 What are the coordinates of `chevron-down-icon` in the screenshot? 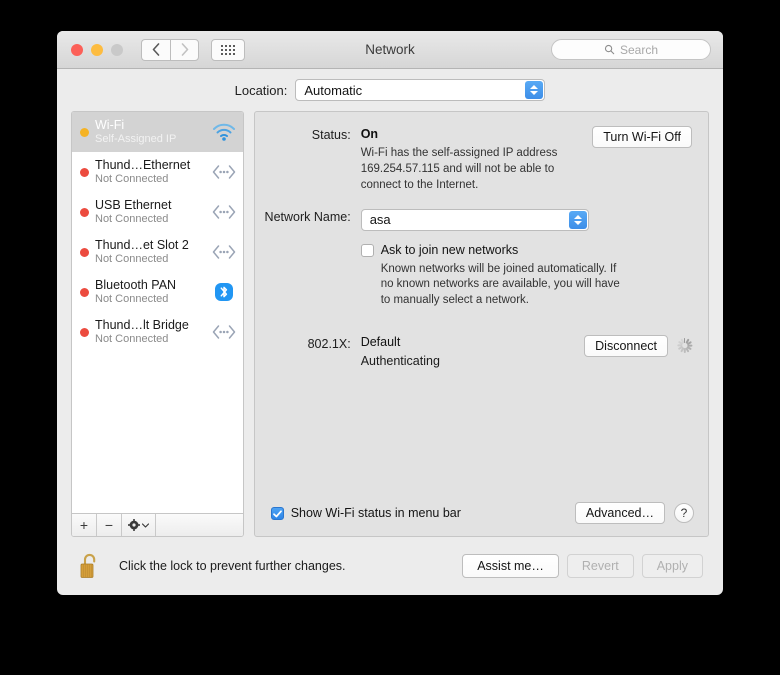 It's located at (145, 525).